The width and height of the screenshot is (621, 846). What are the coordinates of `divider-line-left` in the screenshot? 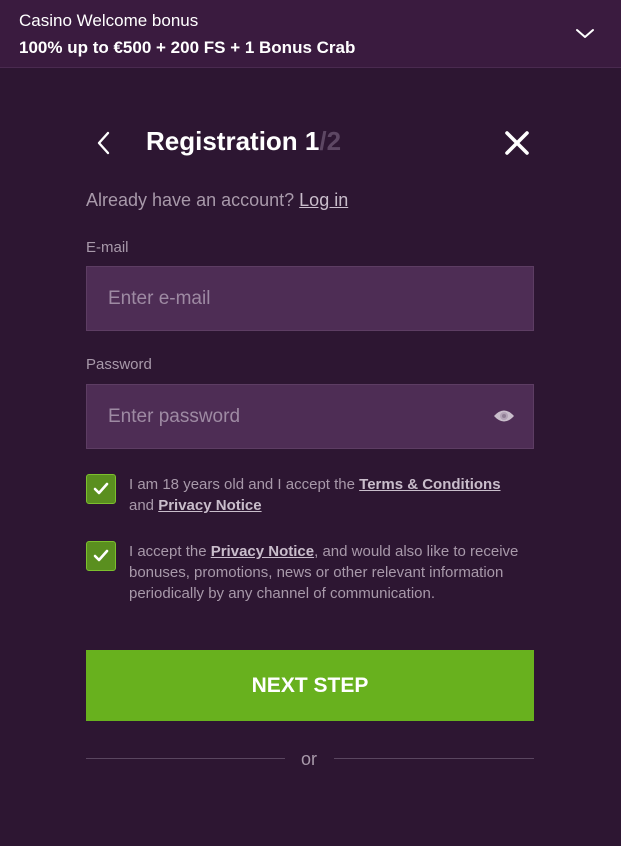 It's located at (185, 758).